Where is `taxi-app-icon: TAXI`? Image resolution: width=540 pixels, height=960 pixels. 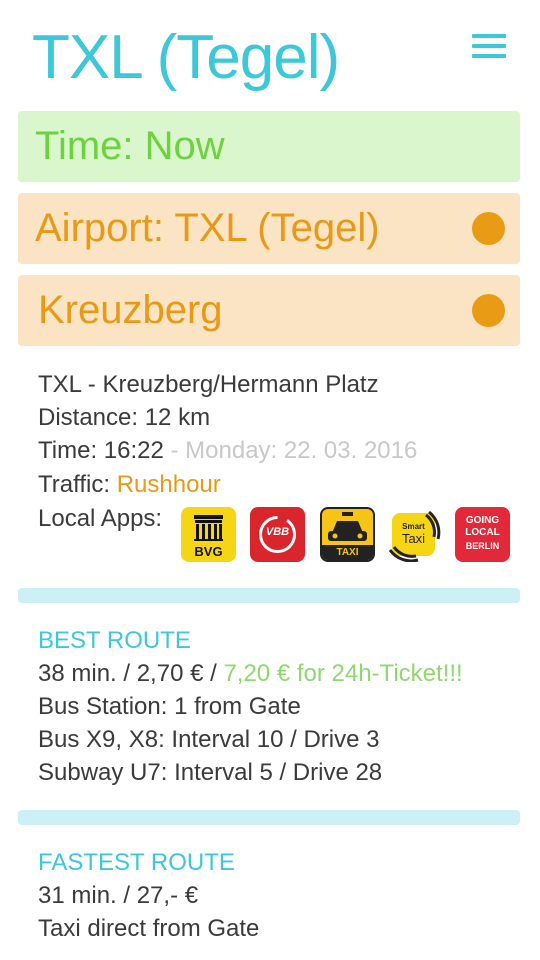
taxi-app-icon: TAXI is located at coordinates (347, 534).